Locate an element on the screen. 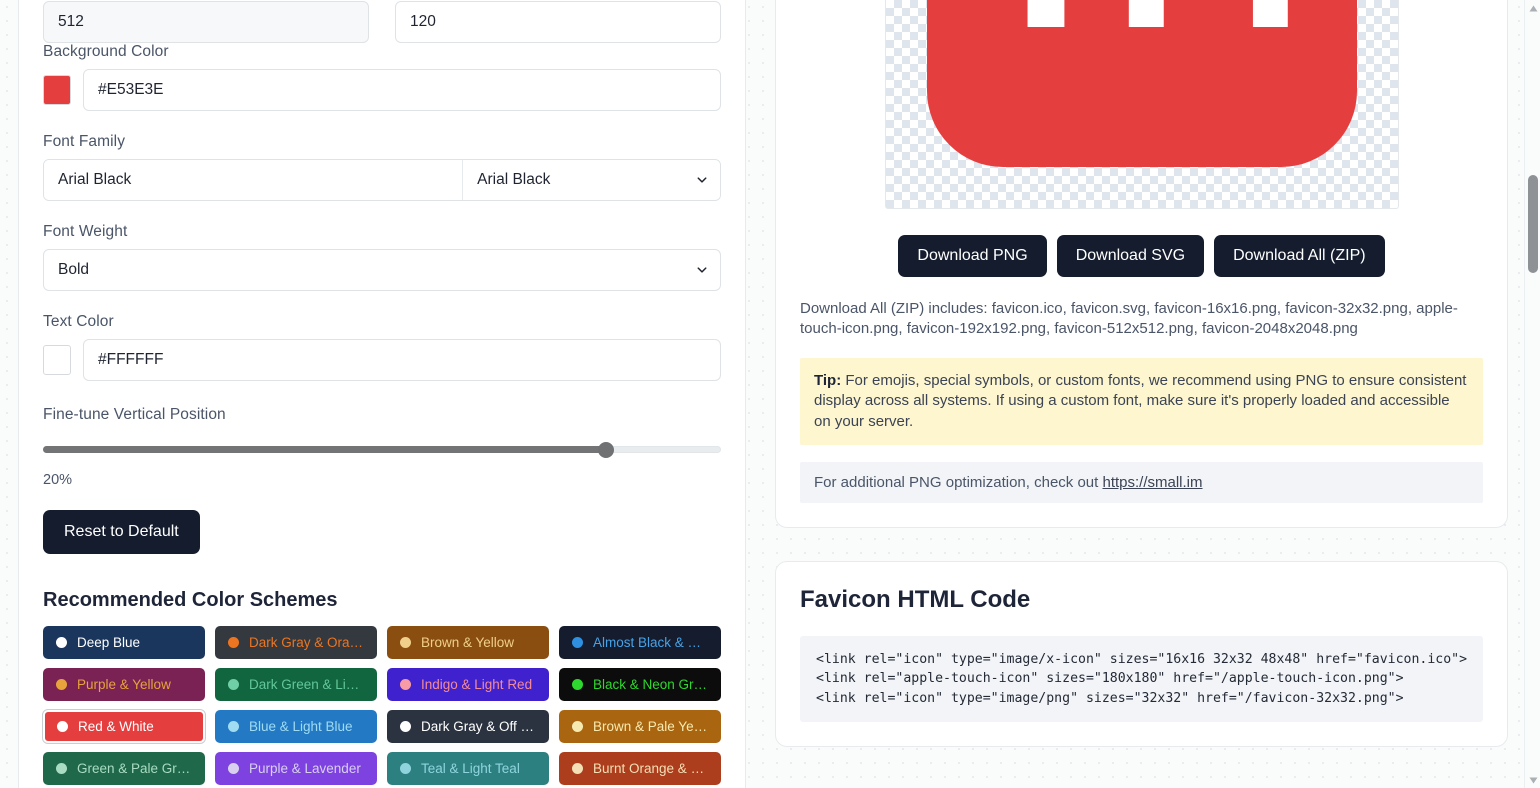 Image resolution: width=1540 pixels, height=788 pixels. vertical-position-slider is located at coordinates (382, 450).